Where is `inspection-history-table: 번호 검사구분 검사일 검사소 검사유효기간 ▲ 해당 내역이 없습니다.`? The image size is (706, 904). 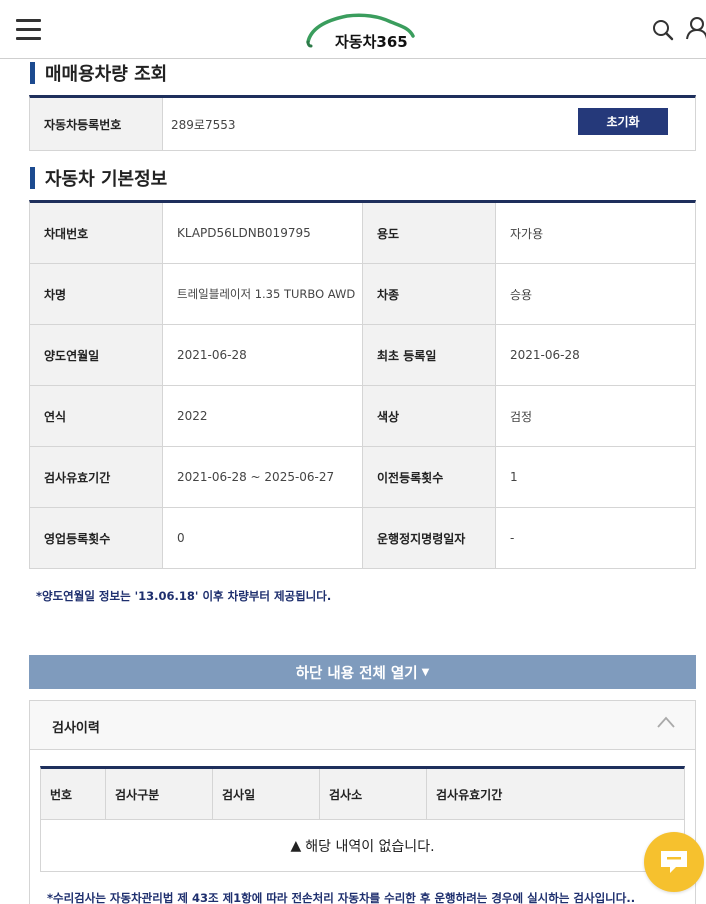
inspection-history-table: 번호 검사구분 검사일 검사소 검사유효기간 ▲ 해당 내역이 없습니다. is located at coordinates (362, 819).